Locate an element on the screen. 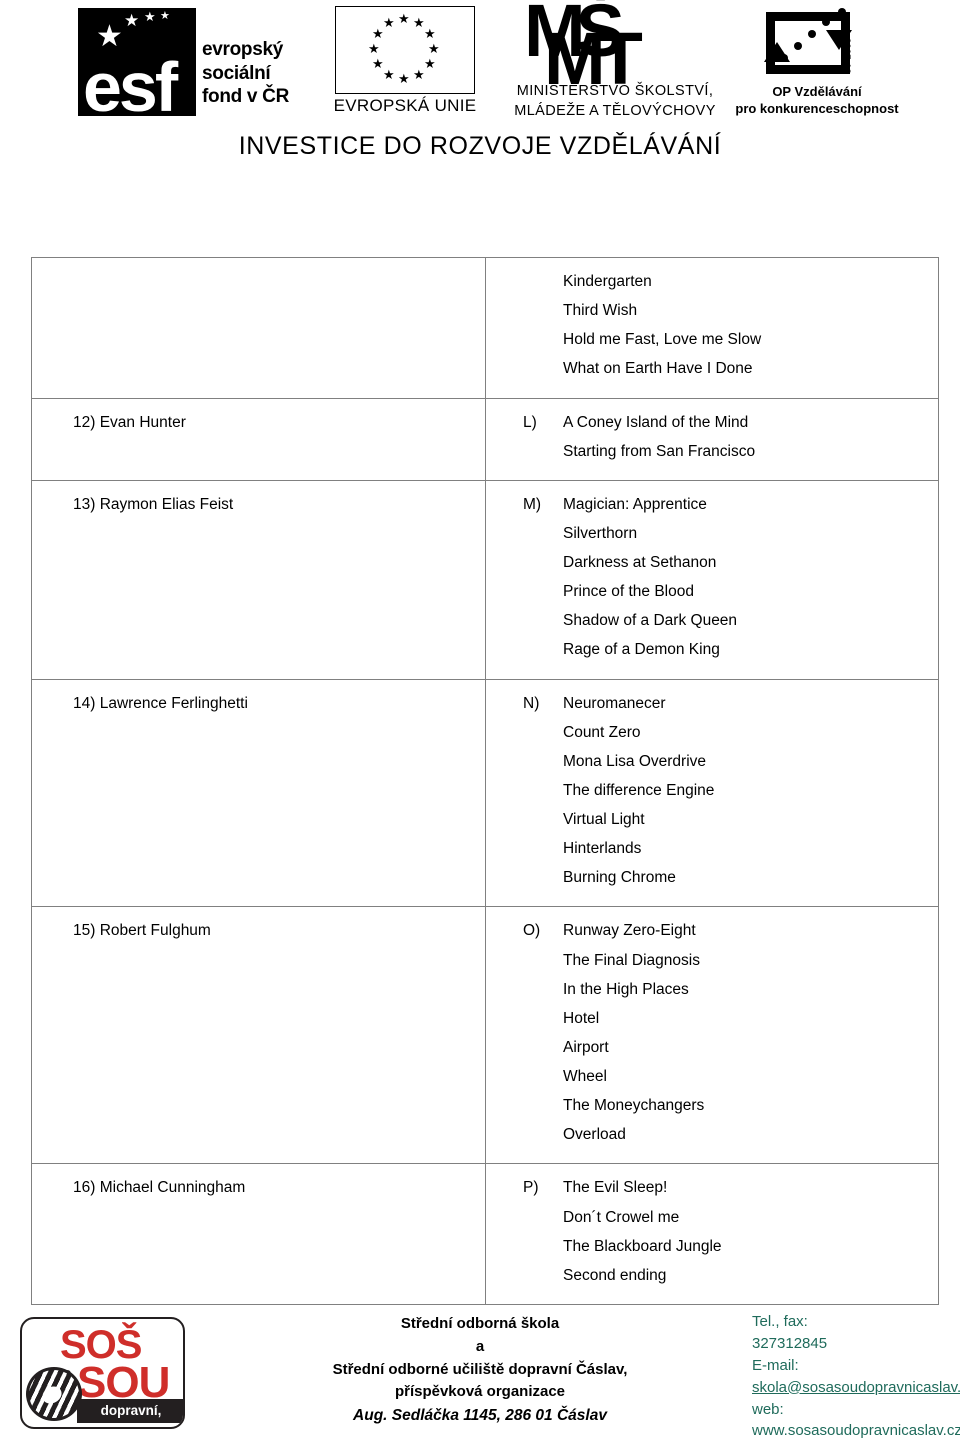 This screenshot has width=960, height=1442. op-arrow-up-icon is located at coordinates (777, 52).